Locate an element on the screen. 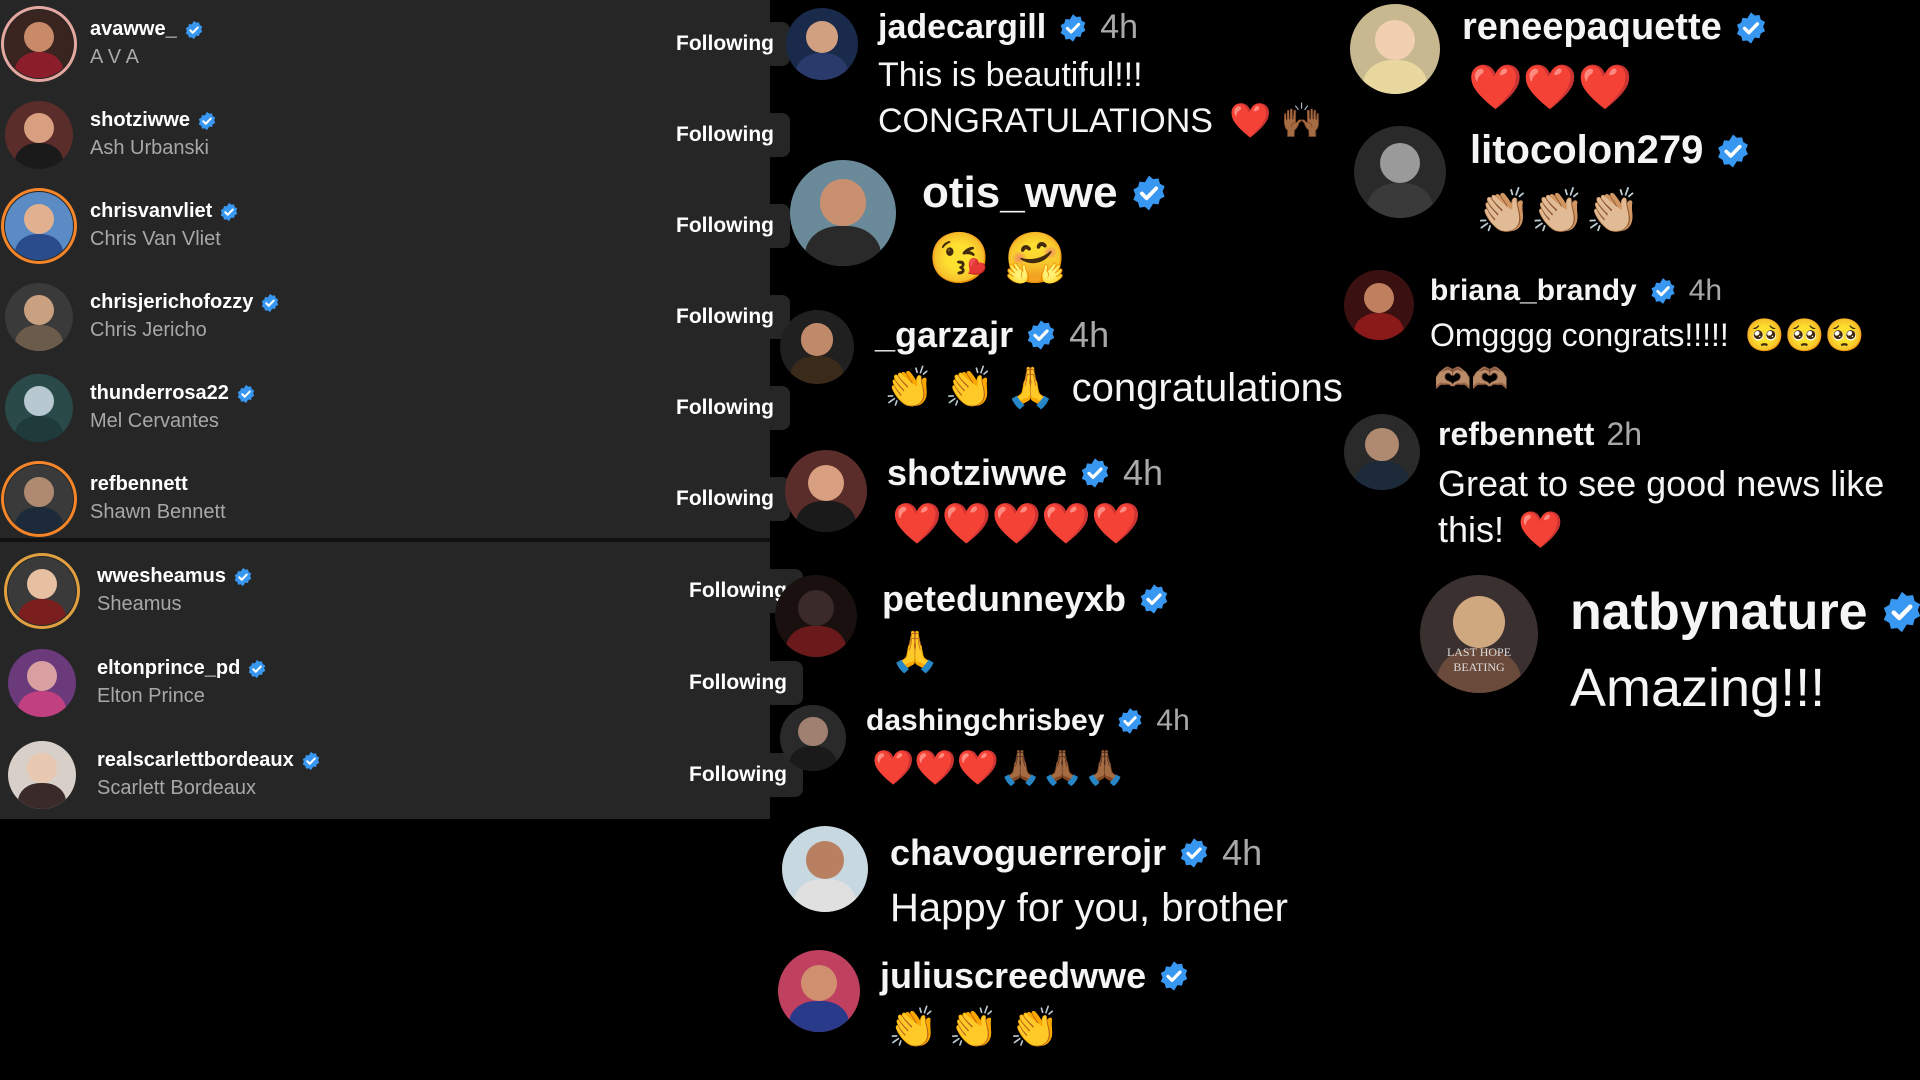  comment-text: Great to see good news like is located at coordinates (1661, 483).